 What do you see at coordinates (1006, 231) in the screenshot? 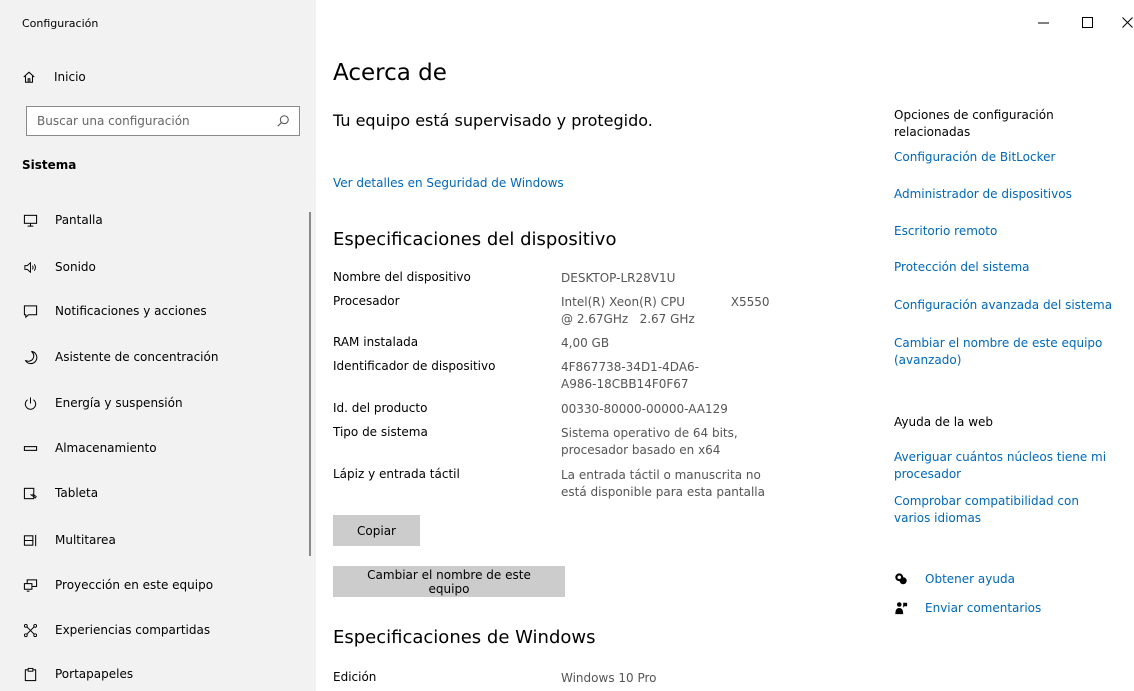
I see `remote-desktop-link: Escritorio remoto` at bounding box center [1006, 231].